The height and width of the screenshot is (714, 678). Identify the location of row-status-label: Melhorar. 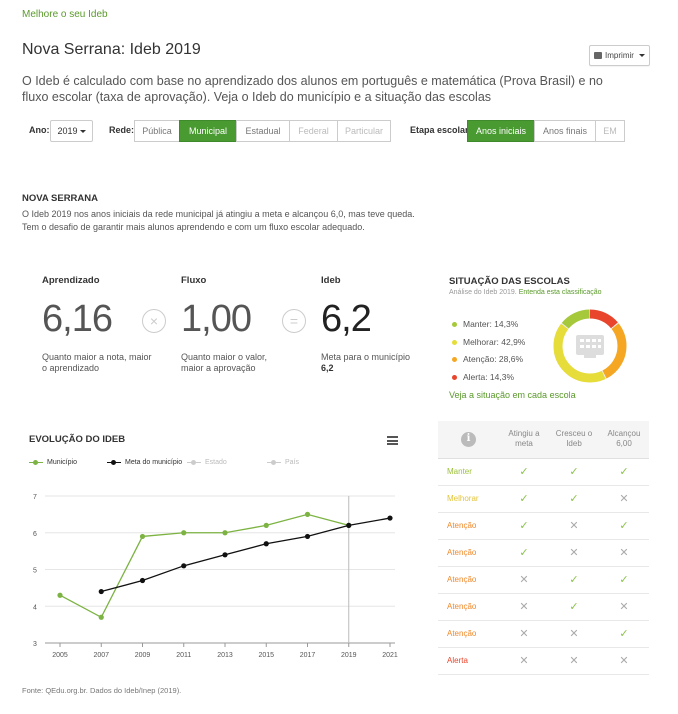
(468, 499).